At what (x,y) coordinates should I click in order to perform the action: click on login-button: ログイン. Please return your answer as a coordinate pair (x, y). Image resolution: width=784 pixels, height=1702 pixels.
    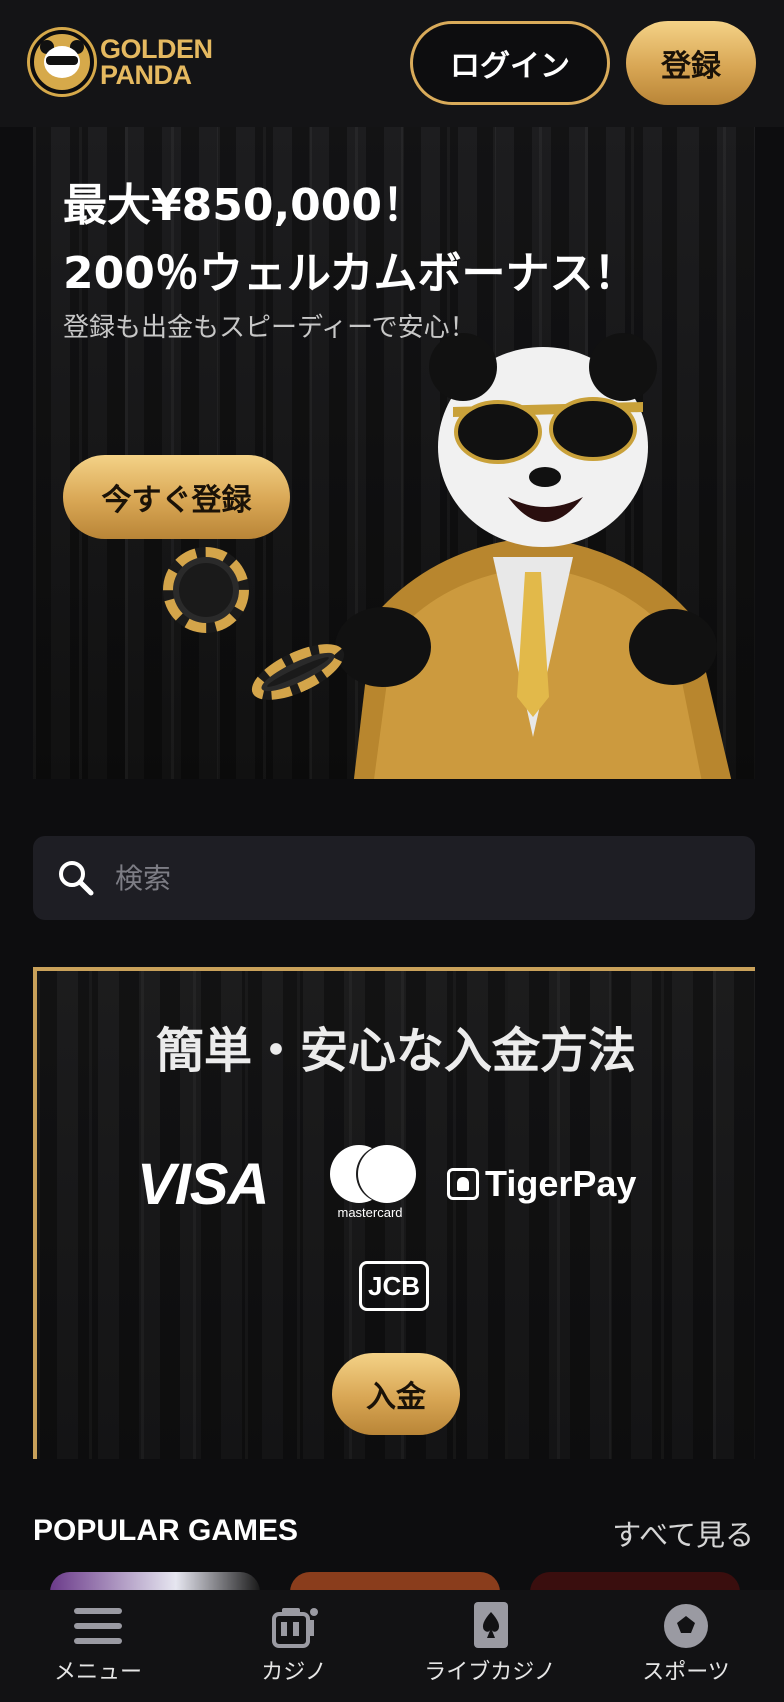
    Looking at the image, I should click on (510, 63).